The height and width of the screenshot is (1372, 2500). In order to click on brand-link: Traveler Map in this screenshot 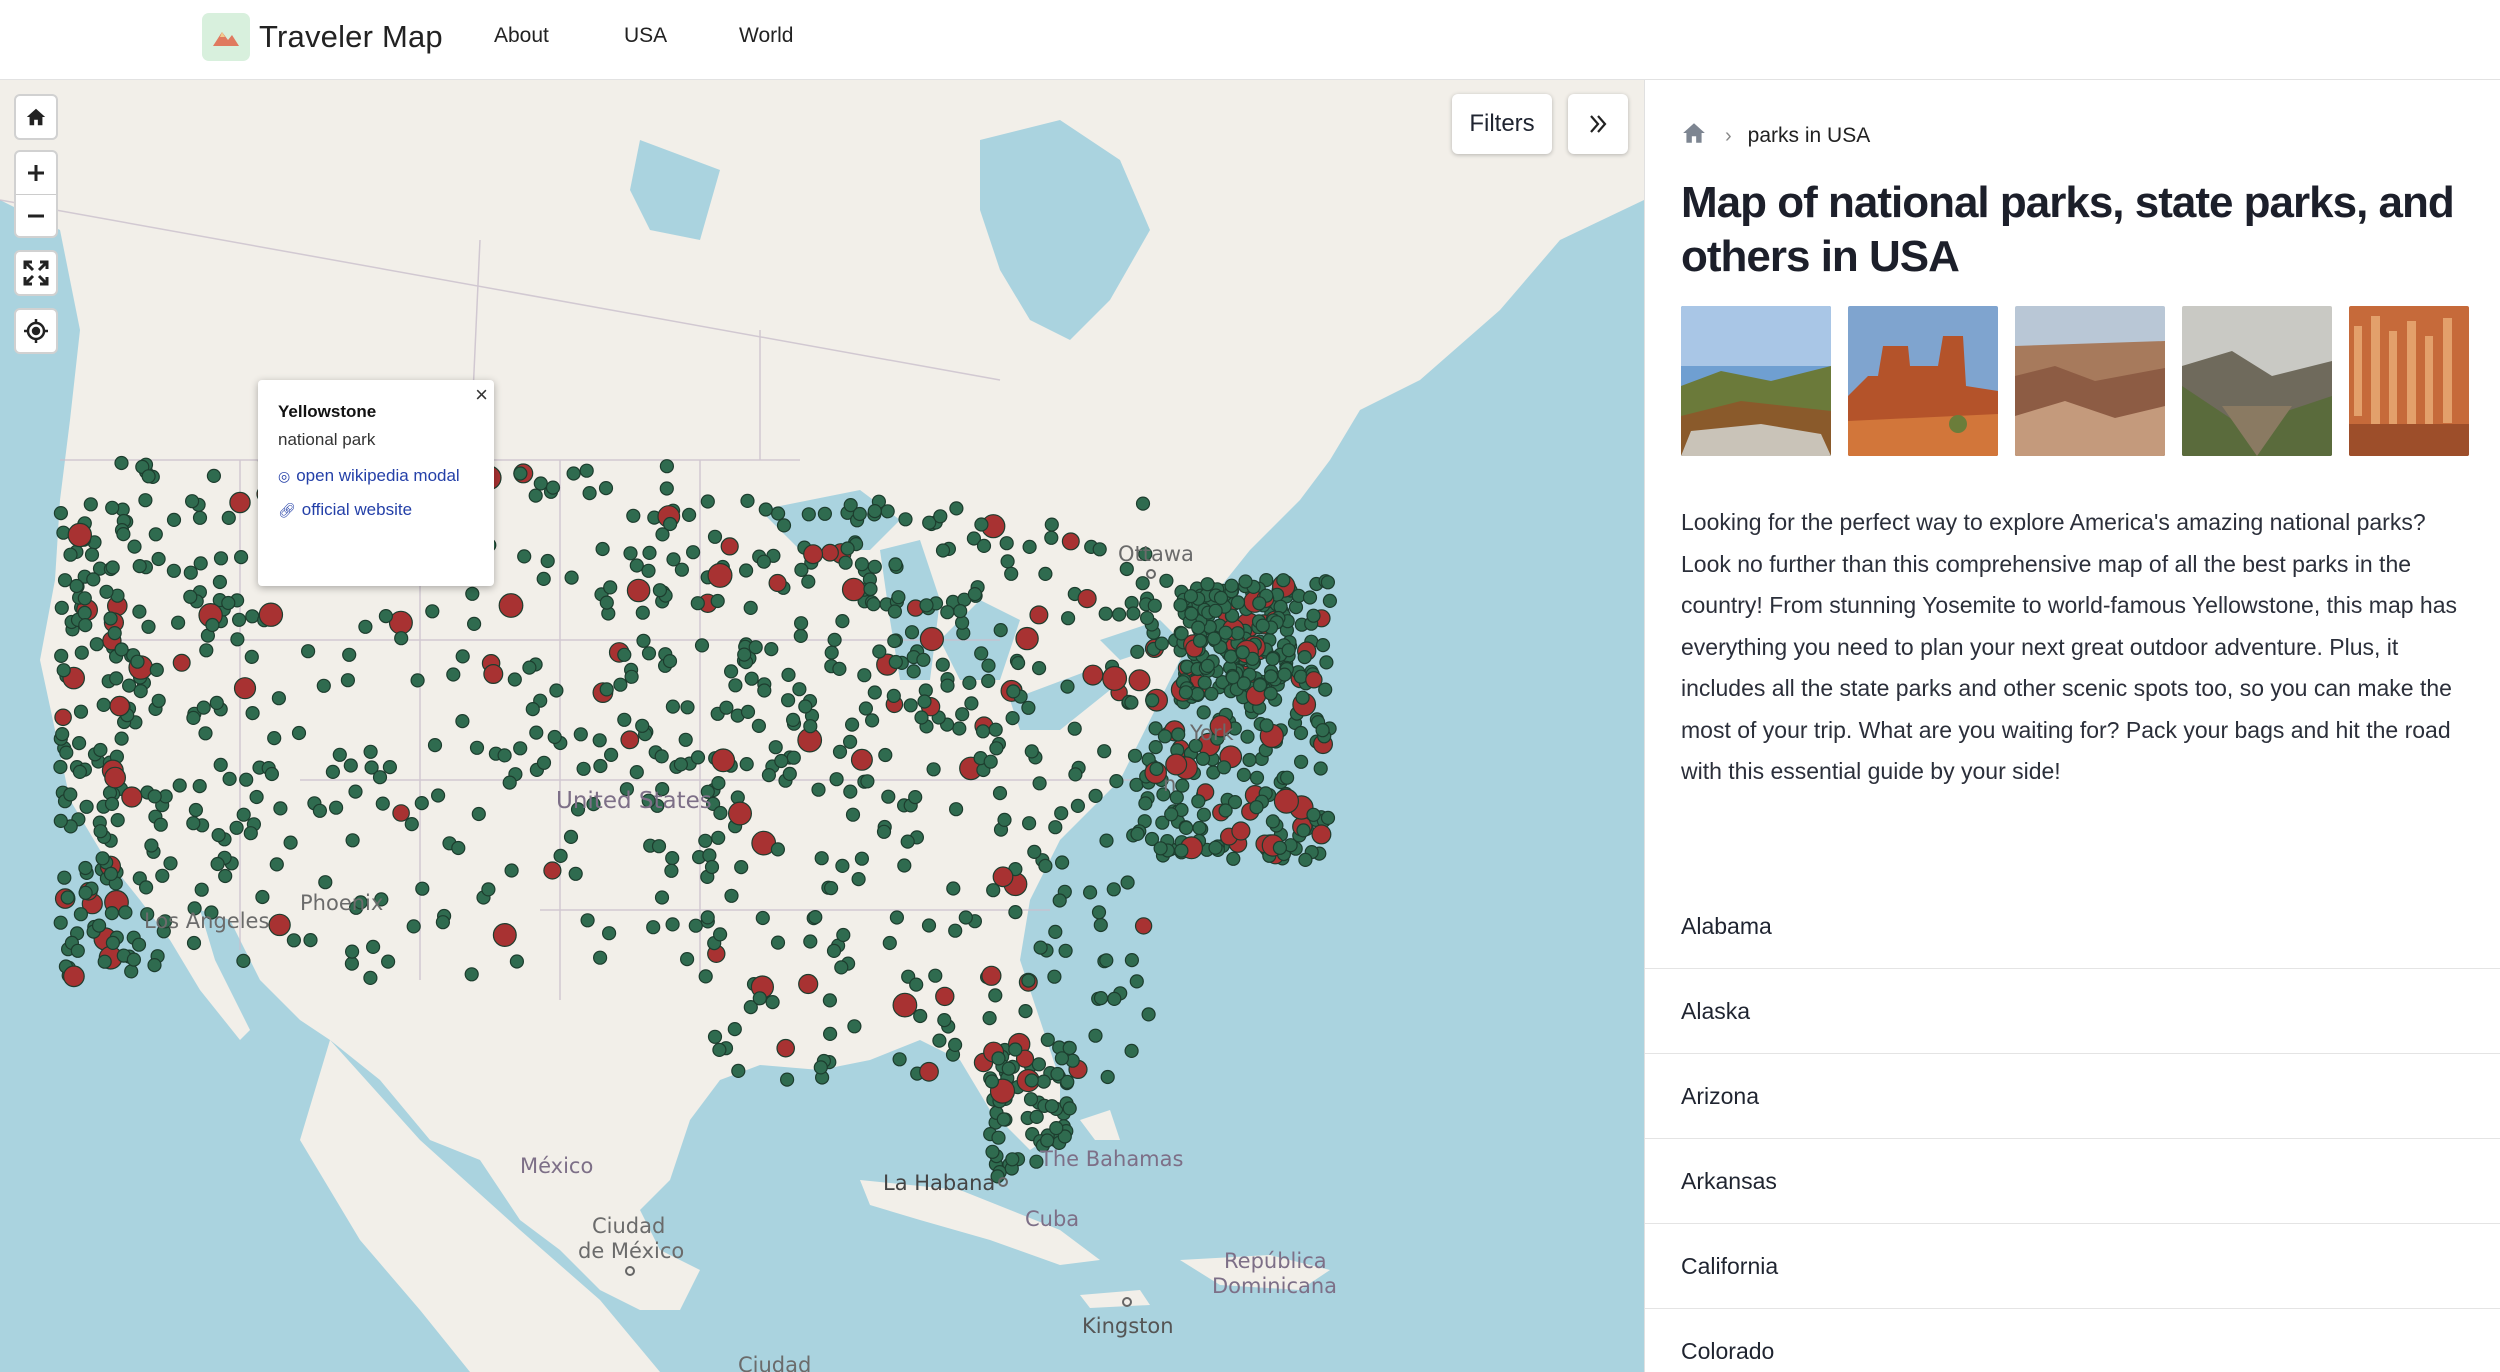, I will do `click(322, 37)`.